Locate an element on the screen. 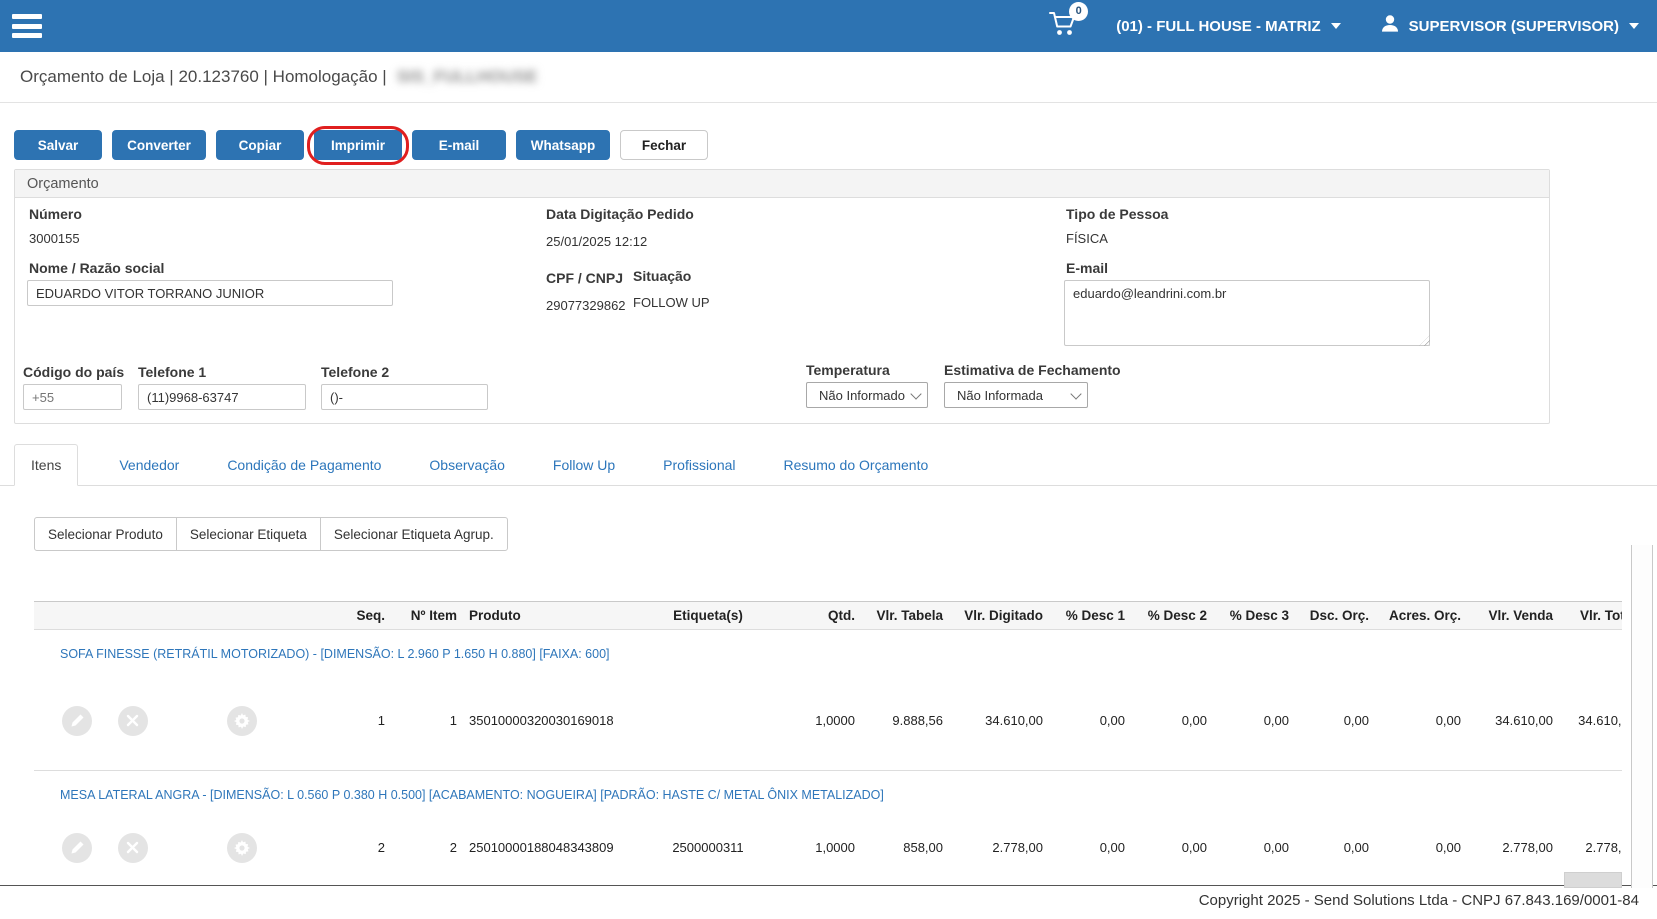  numero-label: Número is located at coordinates (55, 214).